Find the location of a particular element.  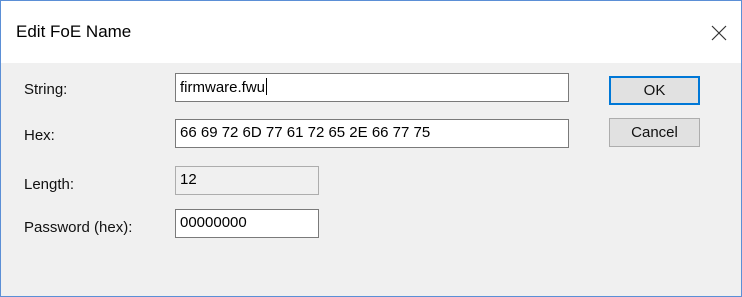

hex-input: 66 69 72 6D 77 61 72 65 2E 66 77 75 is located at coordinates (372, 133).